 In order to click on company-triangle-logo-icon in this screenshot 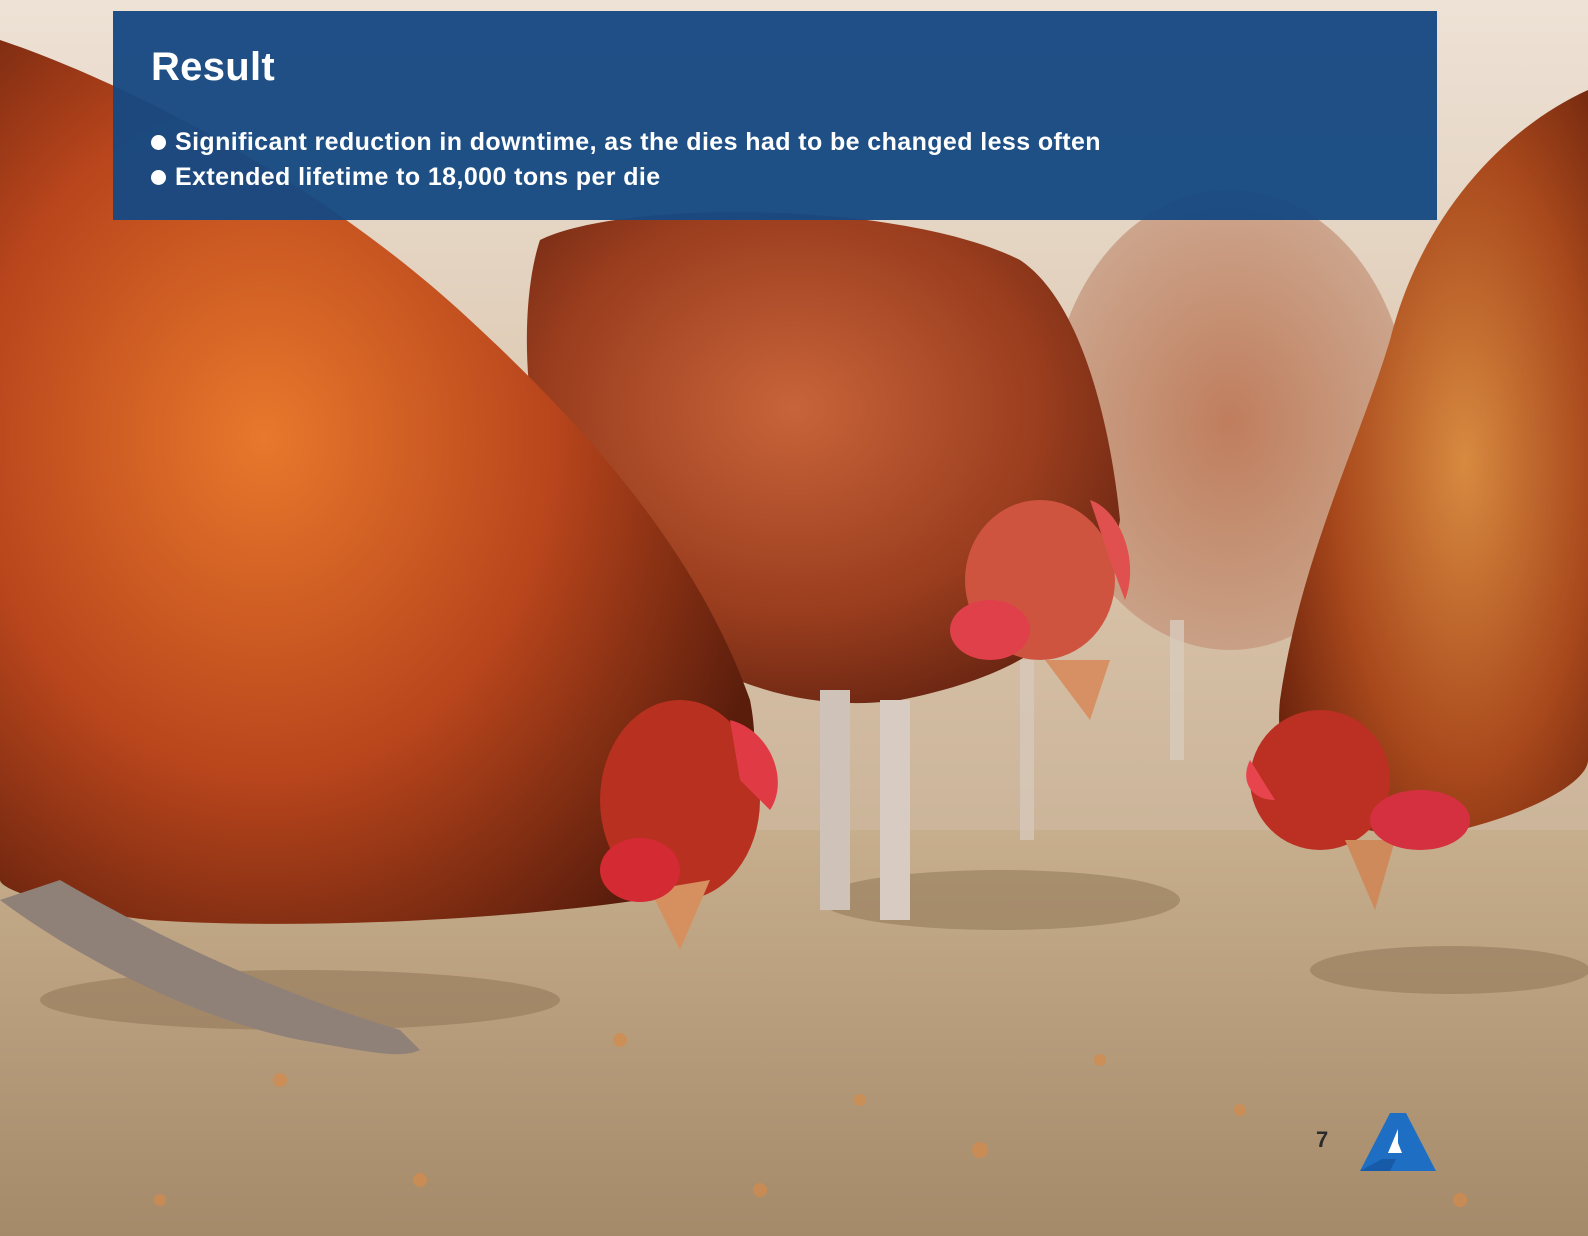, I will do `click(1398, 1142)`.